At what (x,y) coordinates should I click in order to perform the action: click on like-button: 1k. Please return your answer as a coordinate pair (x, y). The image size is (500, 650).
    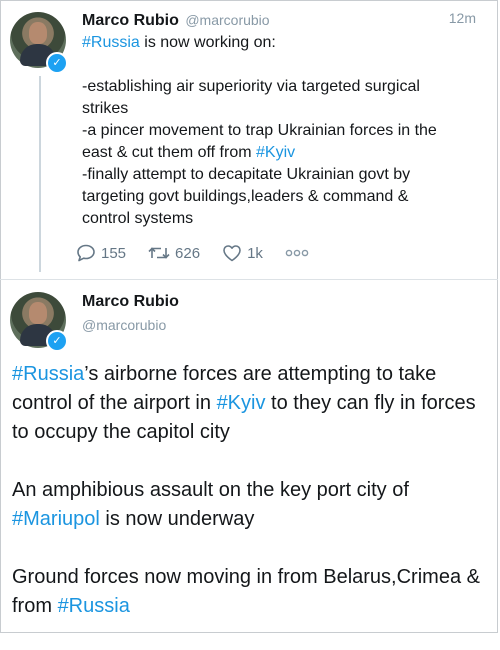
    Looking at the image, I should click on (242, 253).